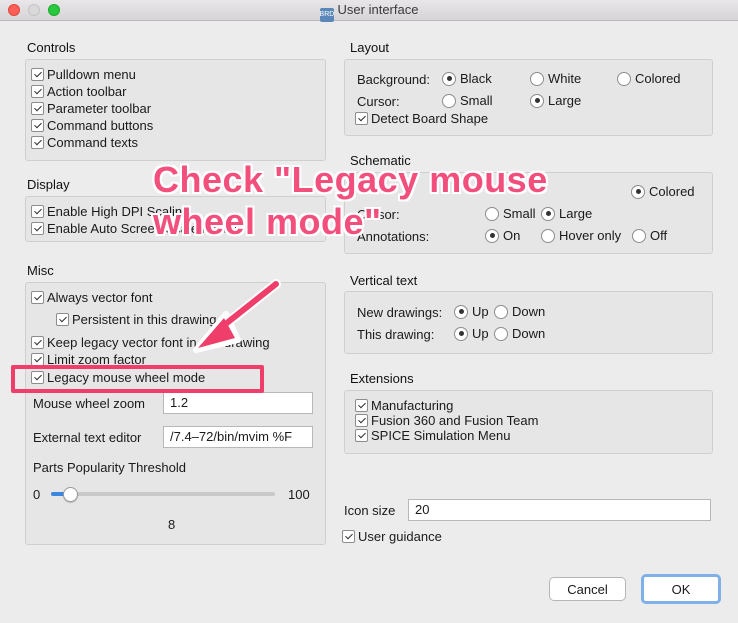 The image size is (738, 623). Describe the element at coordinates (590, 235) in the screenshot. I see `label: Hover only` at that location.